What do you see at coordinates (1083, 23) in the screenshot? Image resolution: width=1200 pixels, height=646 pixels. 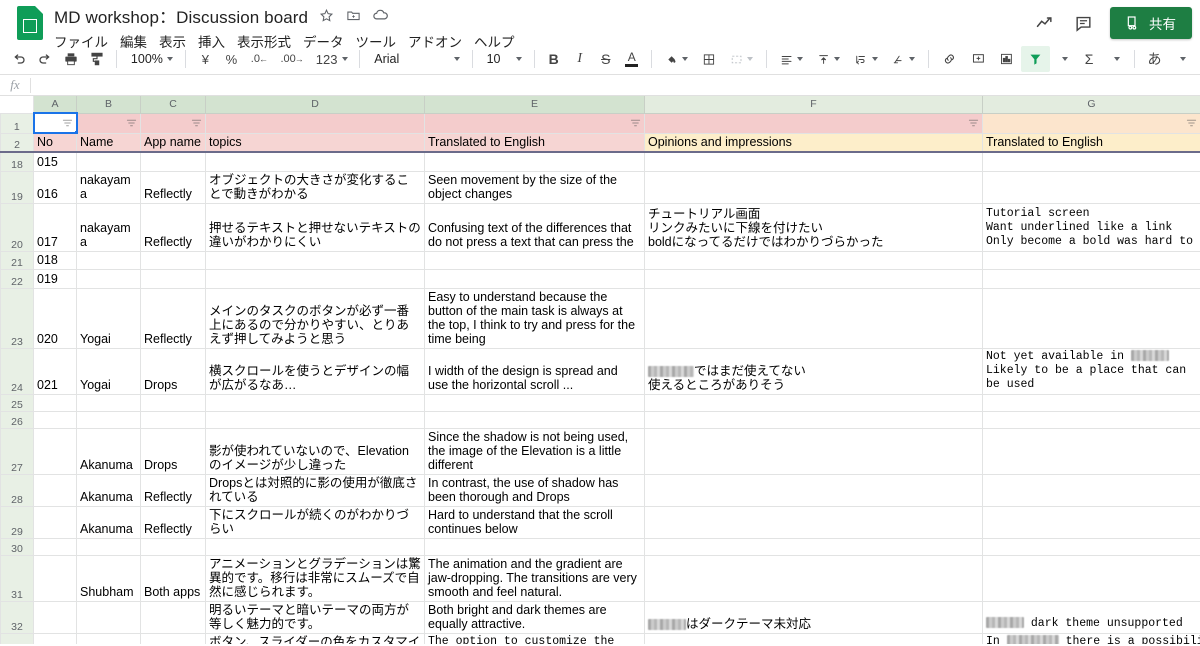 I see `comment-history-icon` at bounding box center [1083, 23].